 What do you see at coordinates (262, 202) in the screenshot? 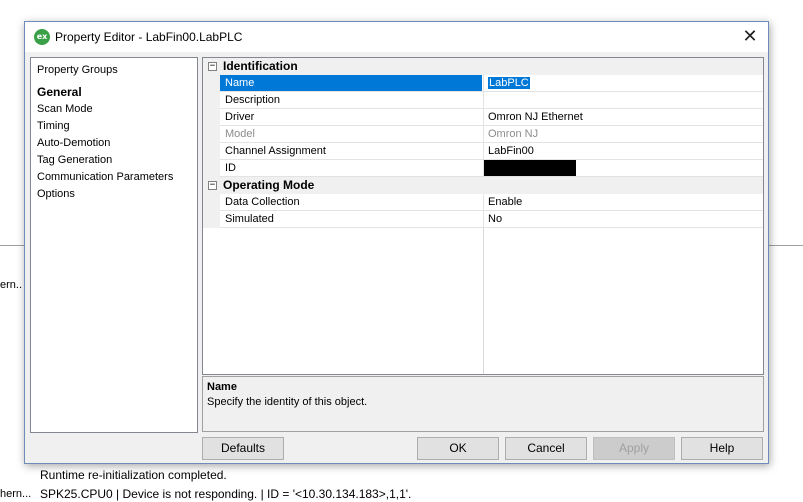
I see `property-name: Data Collection` at bounding box center [262, 202].